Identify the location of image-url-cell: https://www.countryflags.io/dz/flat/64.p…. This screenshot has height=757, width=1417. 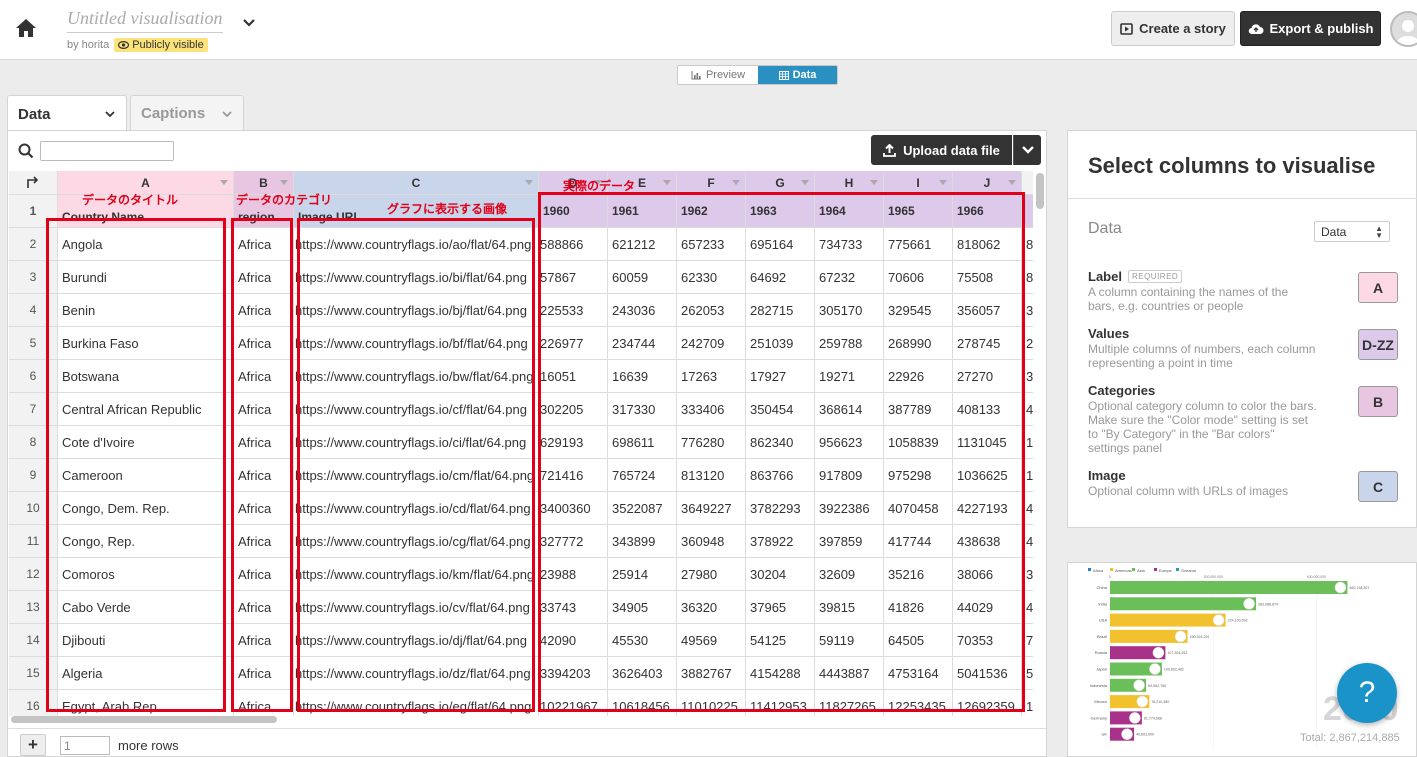
(416, 673).